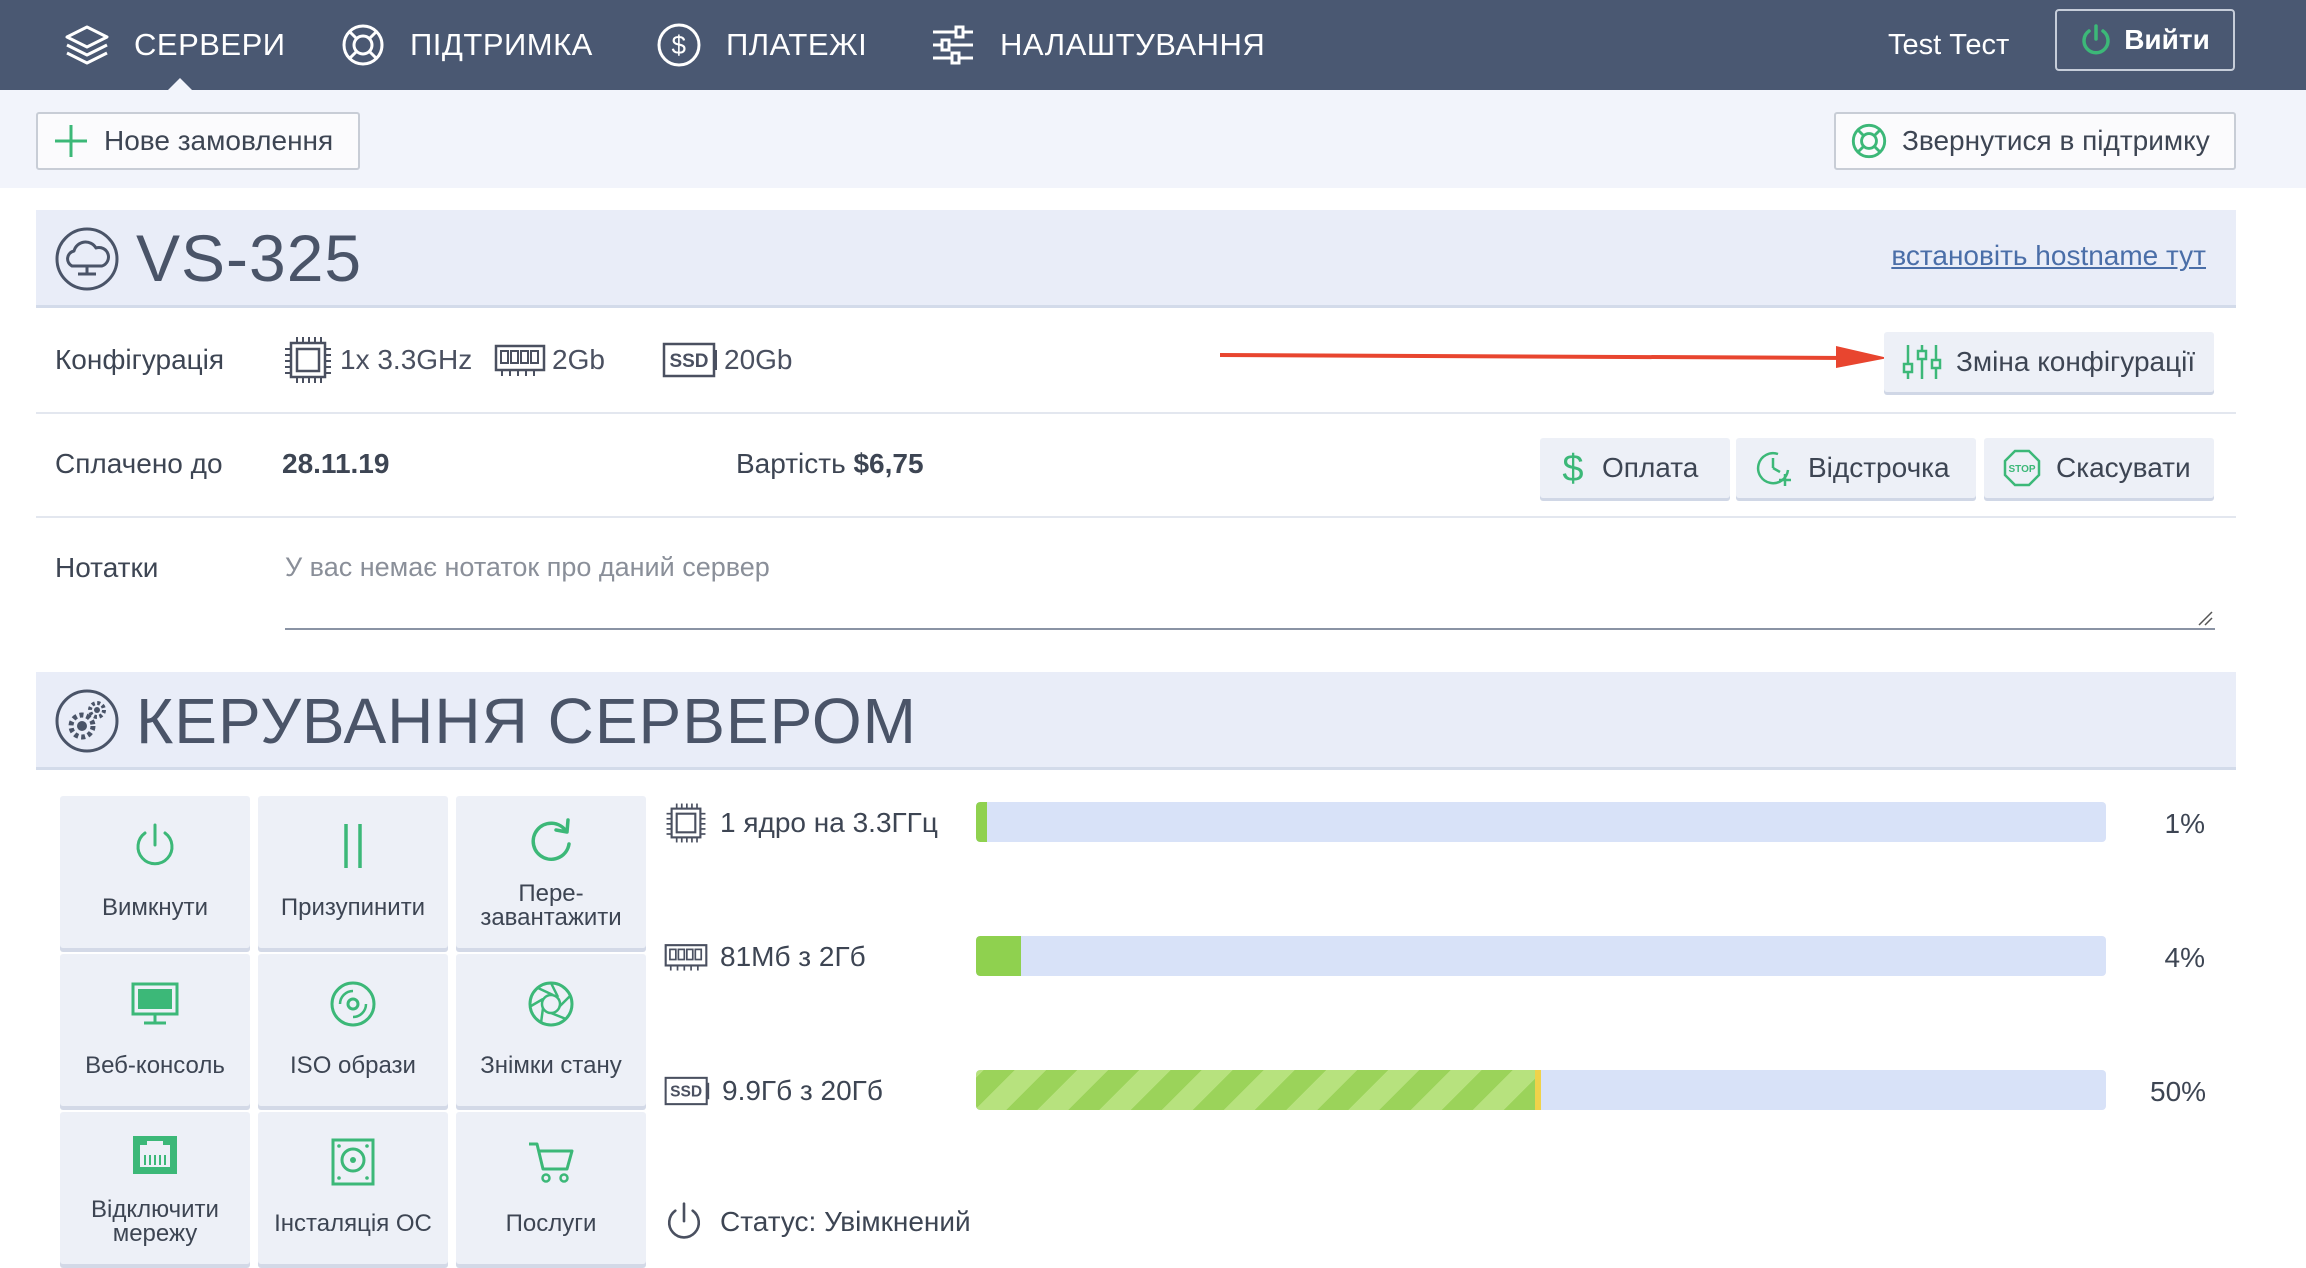 Image resolution: width=2306 pixels, height=1268 pixels. What do you see at coordinates (353, 1030) in the screenshot?
I see `iso-images-tile: ISO образи` at bounding box center [353, 1030].